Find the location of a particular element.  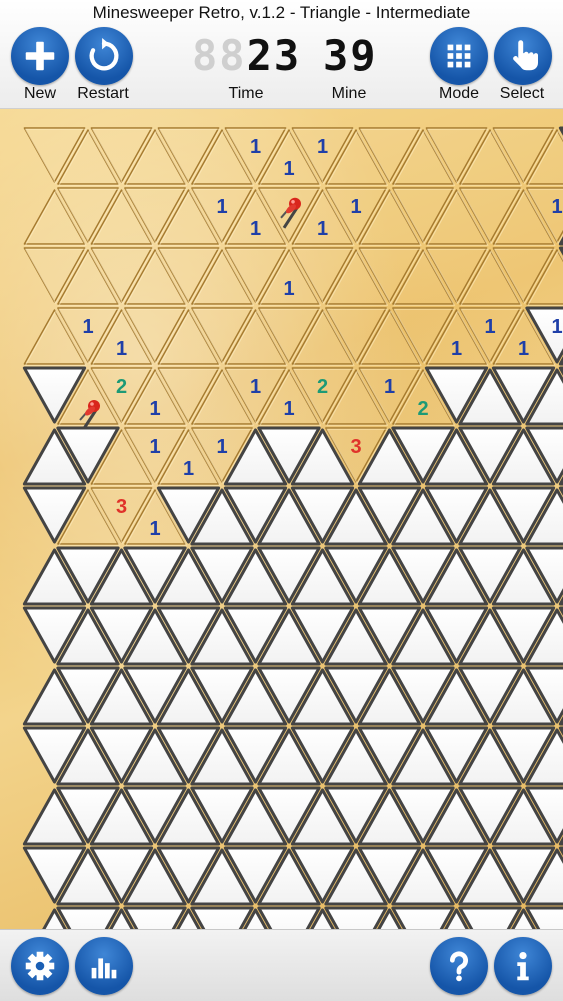

bottom-toolbar is located at coordinates (281, 965).